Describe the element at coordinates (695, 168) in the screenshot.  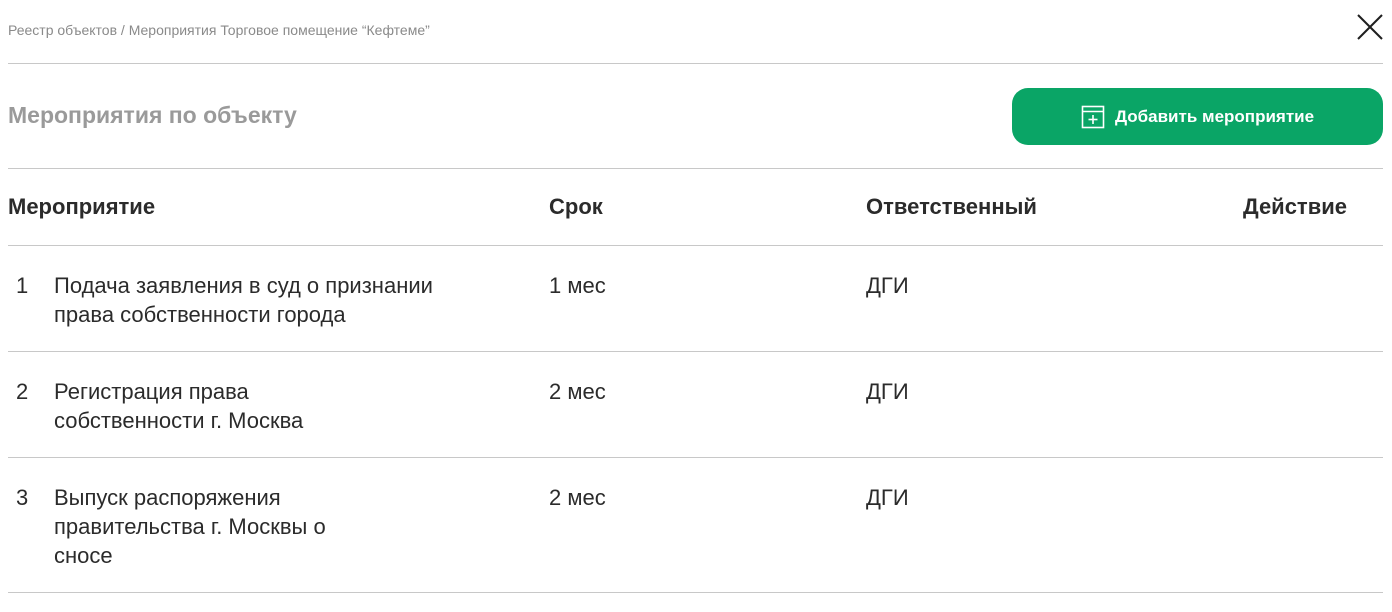
I see `section-divider` at that location.